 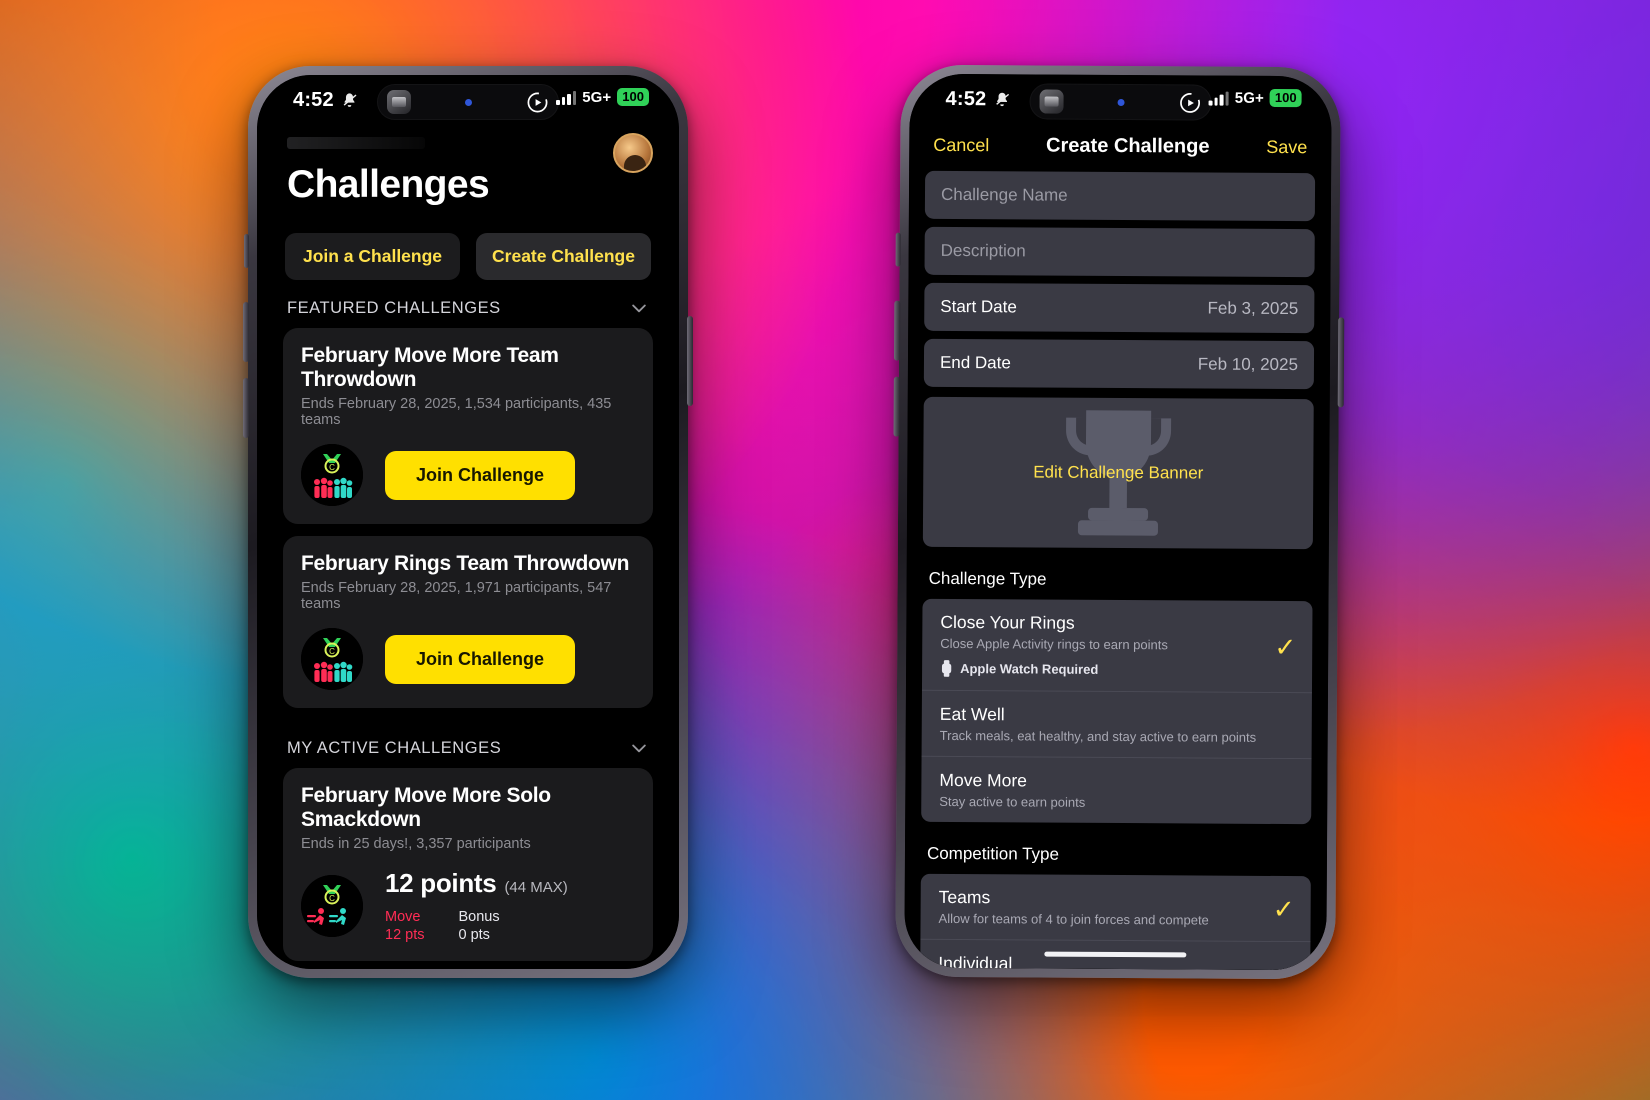 I want to click on start-date-label: Start Date, so click(x=978, y=306).